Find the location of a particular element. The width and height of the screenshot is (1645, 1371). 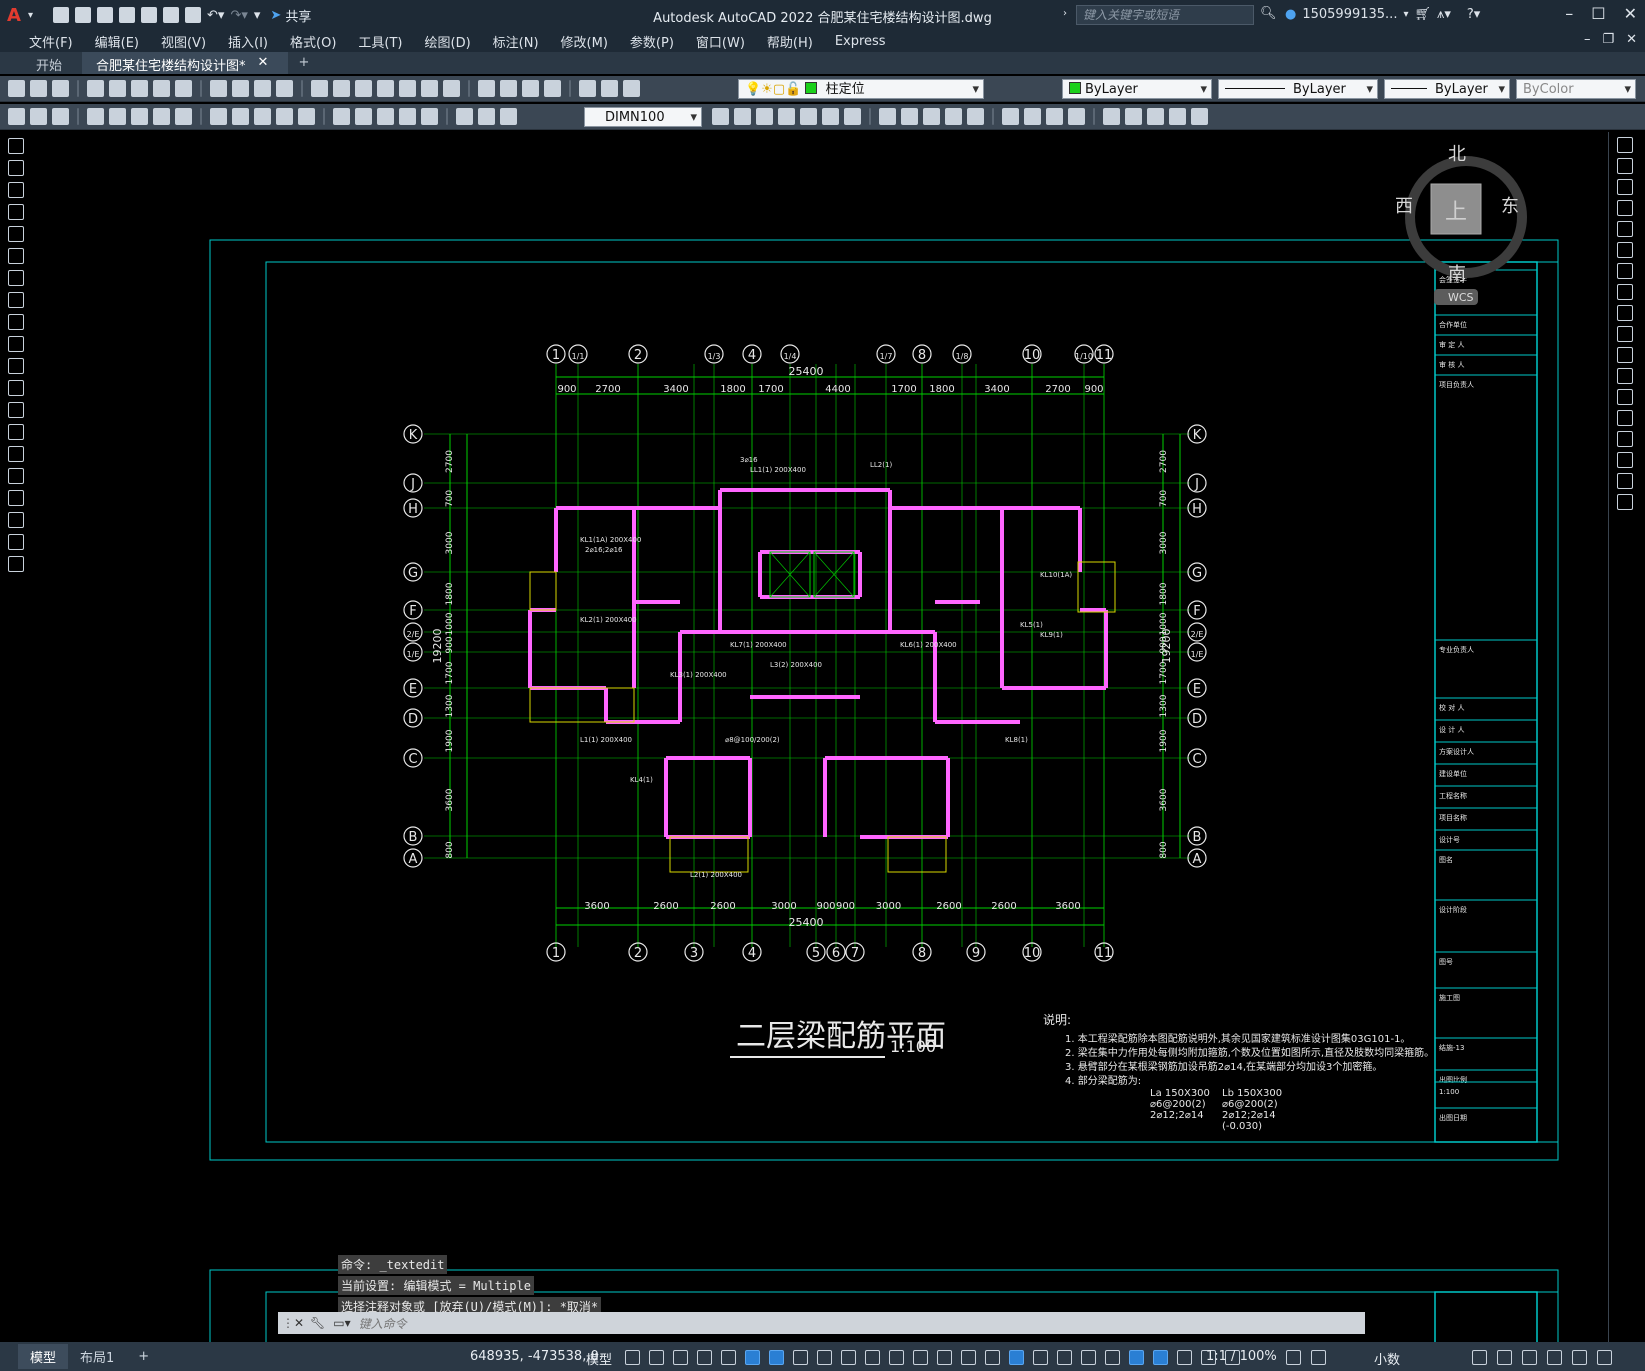

command-line: ⋮ ✕ 🔧︎ ▭▾ 键入命令 is located at coordinates (821, 1323).